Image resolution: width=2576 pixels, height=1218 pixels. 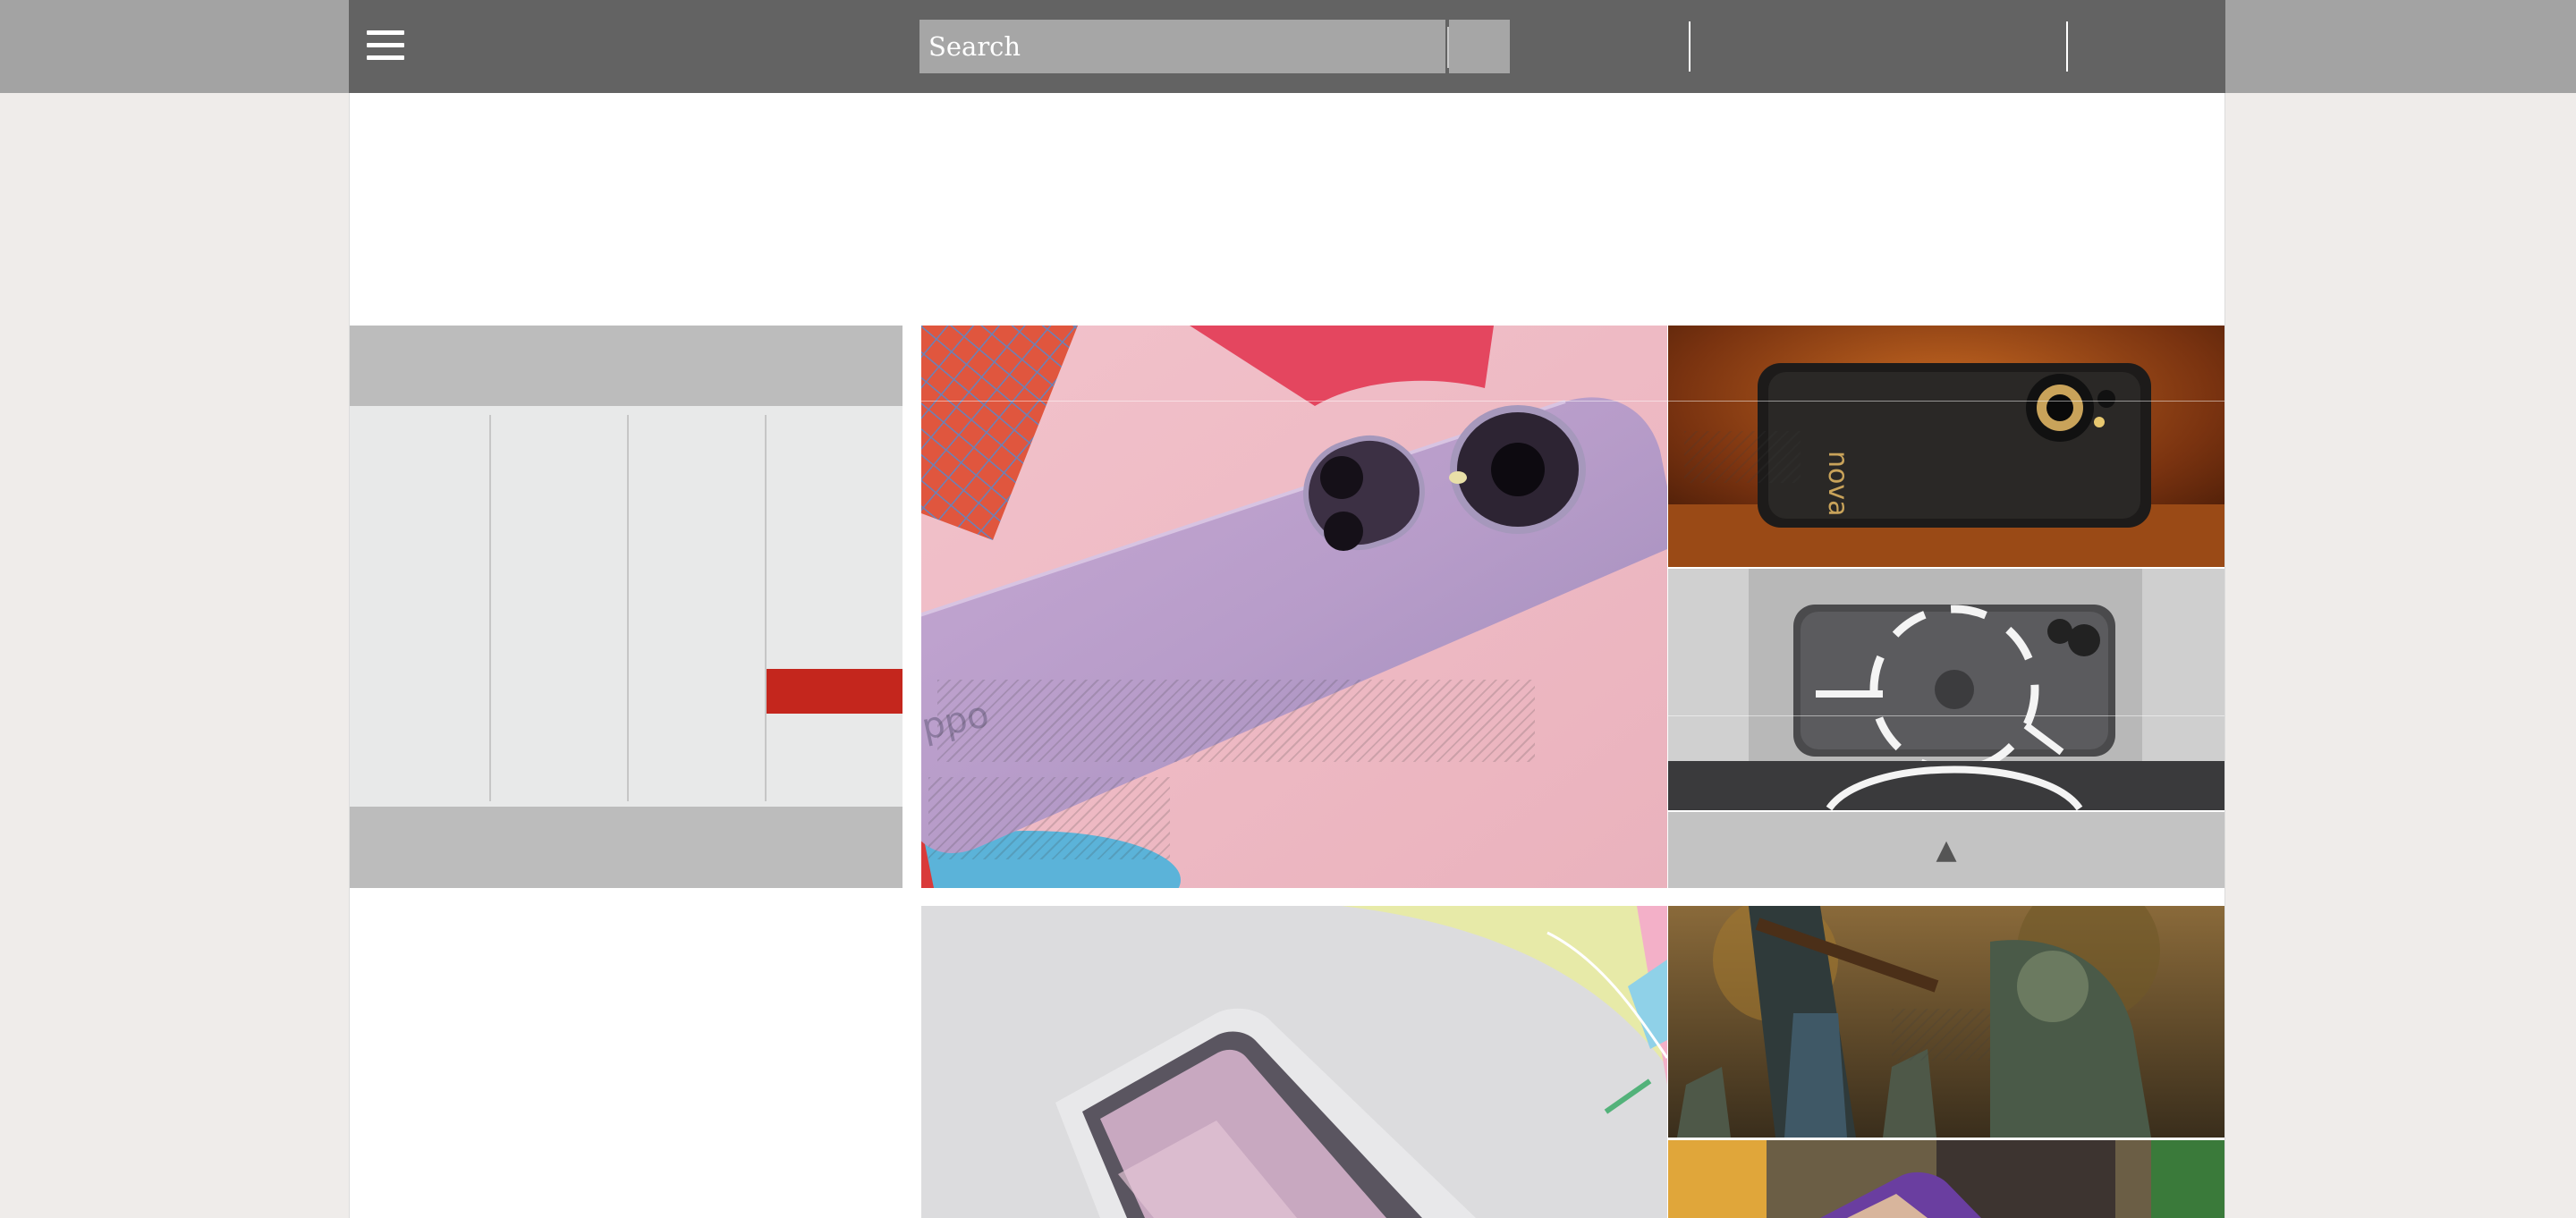 I want to click on triangle-up-icon: ▲, so click(x=1946, y=850).